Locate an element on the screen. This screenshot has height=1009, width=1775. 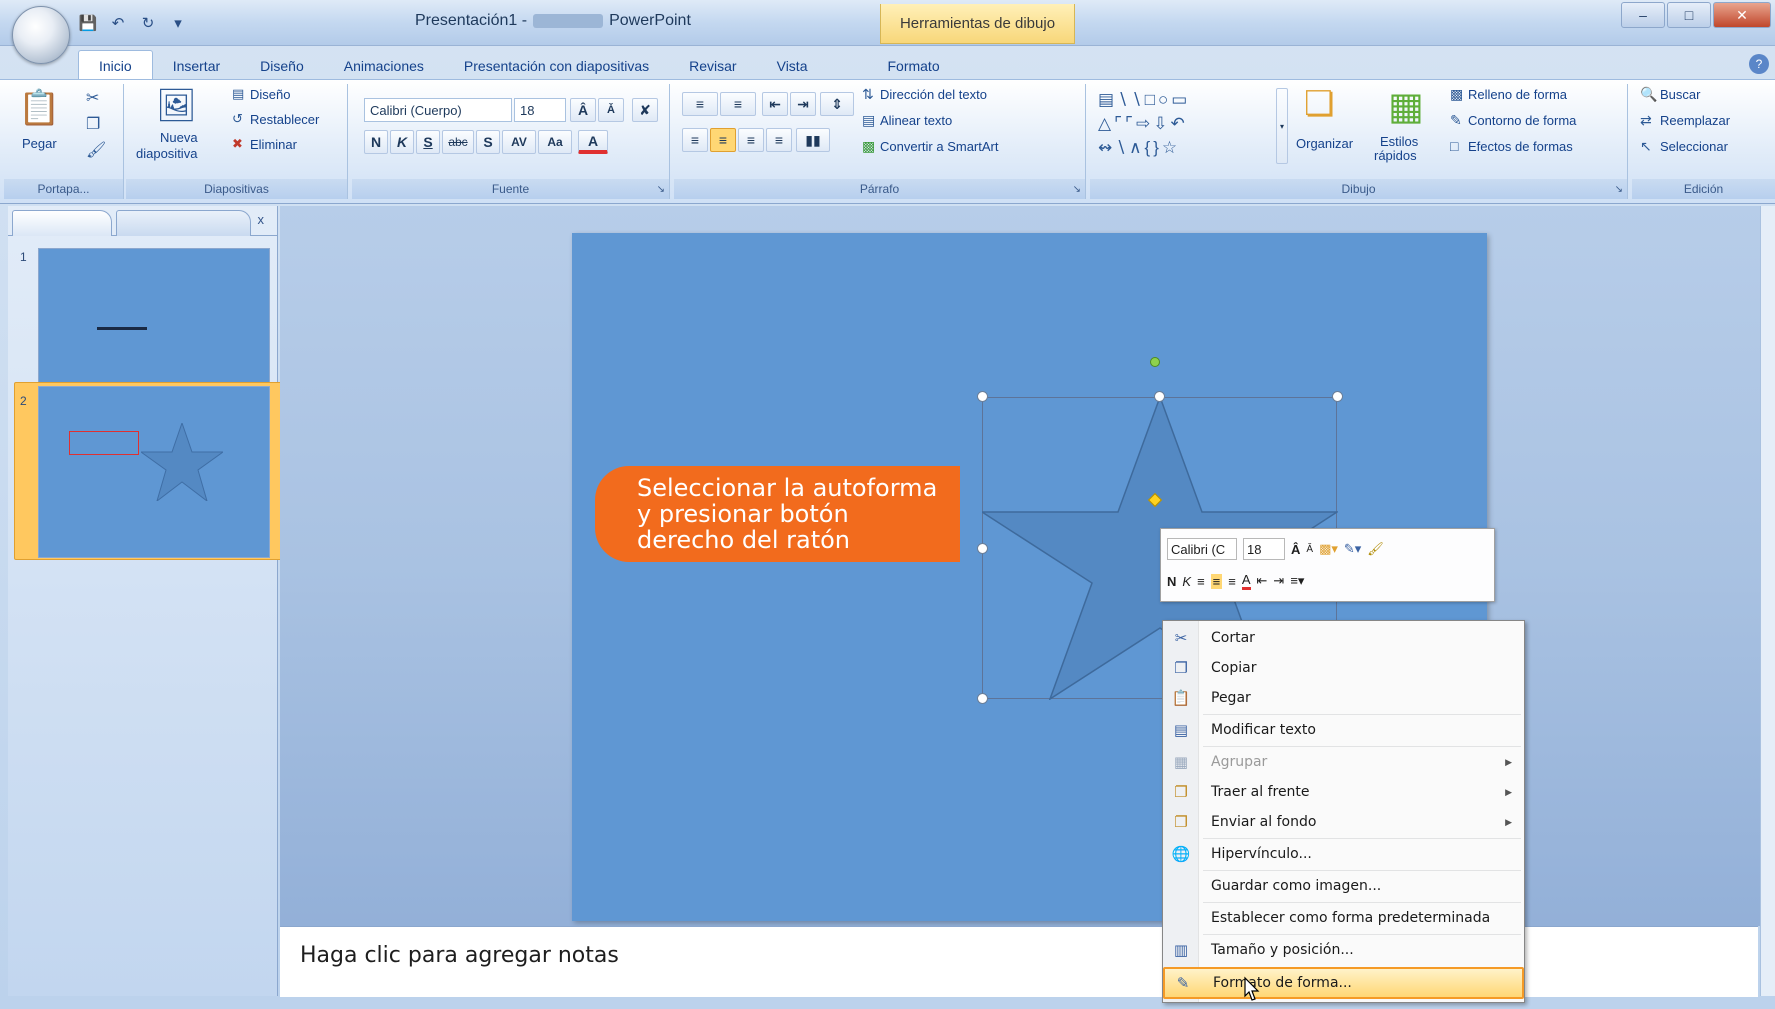
tab-insertar: Insertar is located at coordinates (196, 66).